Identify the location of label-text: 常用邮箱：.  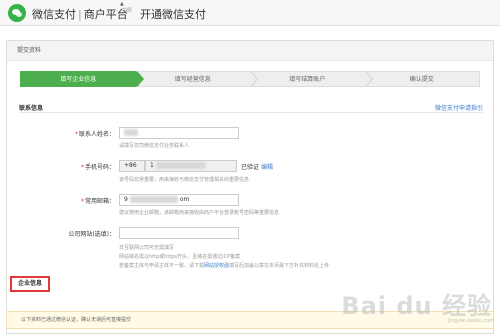
(99, 201).